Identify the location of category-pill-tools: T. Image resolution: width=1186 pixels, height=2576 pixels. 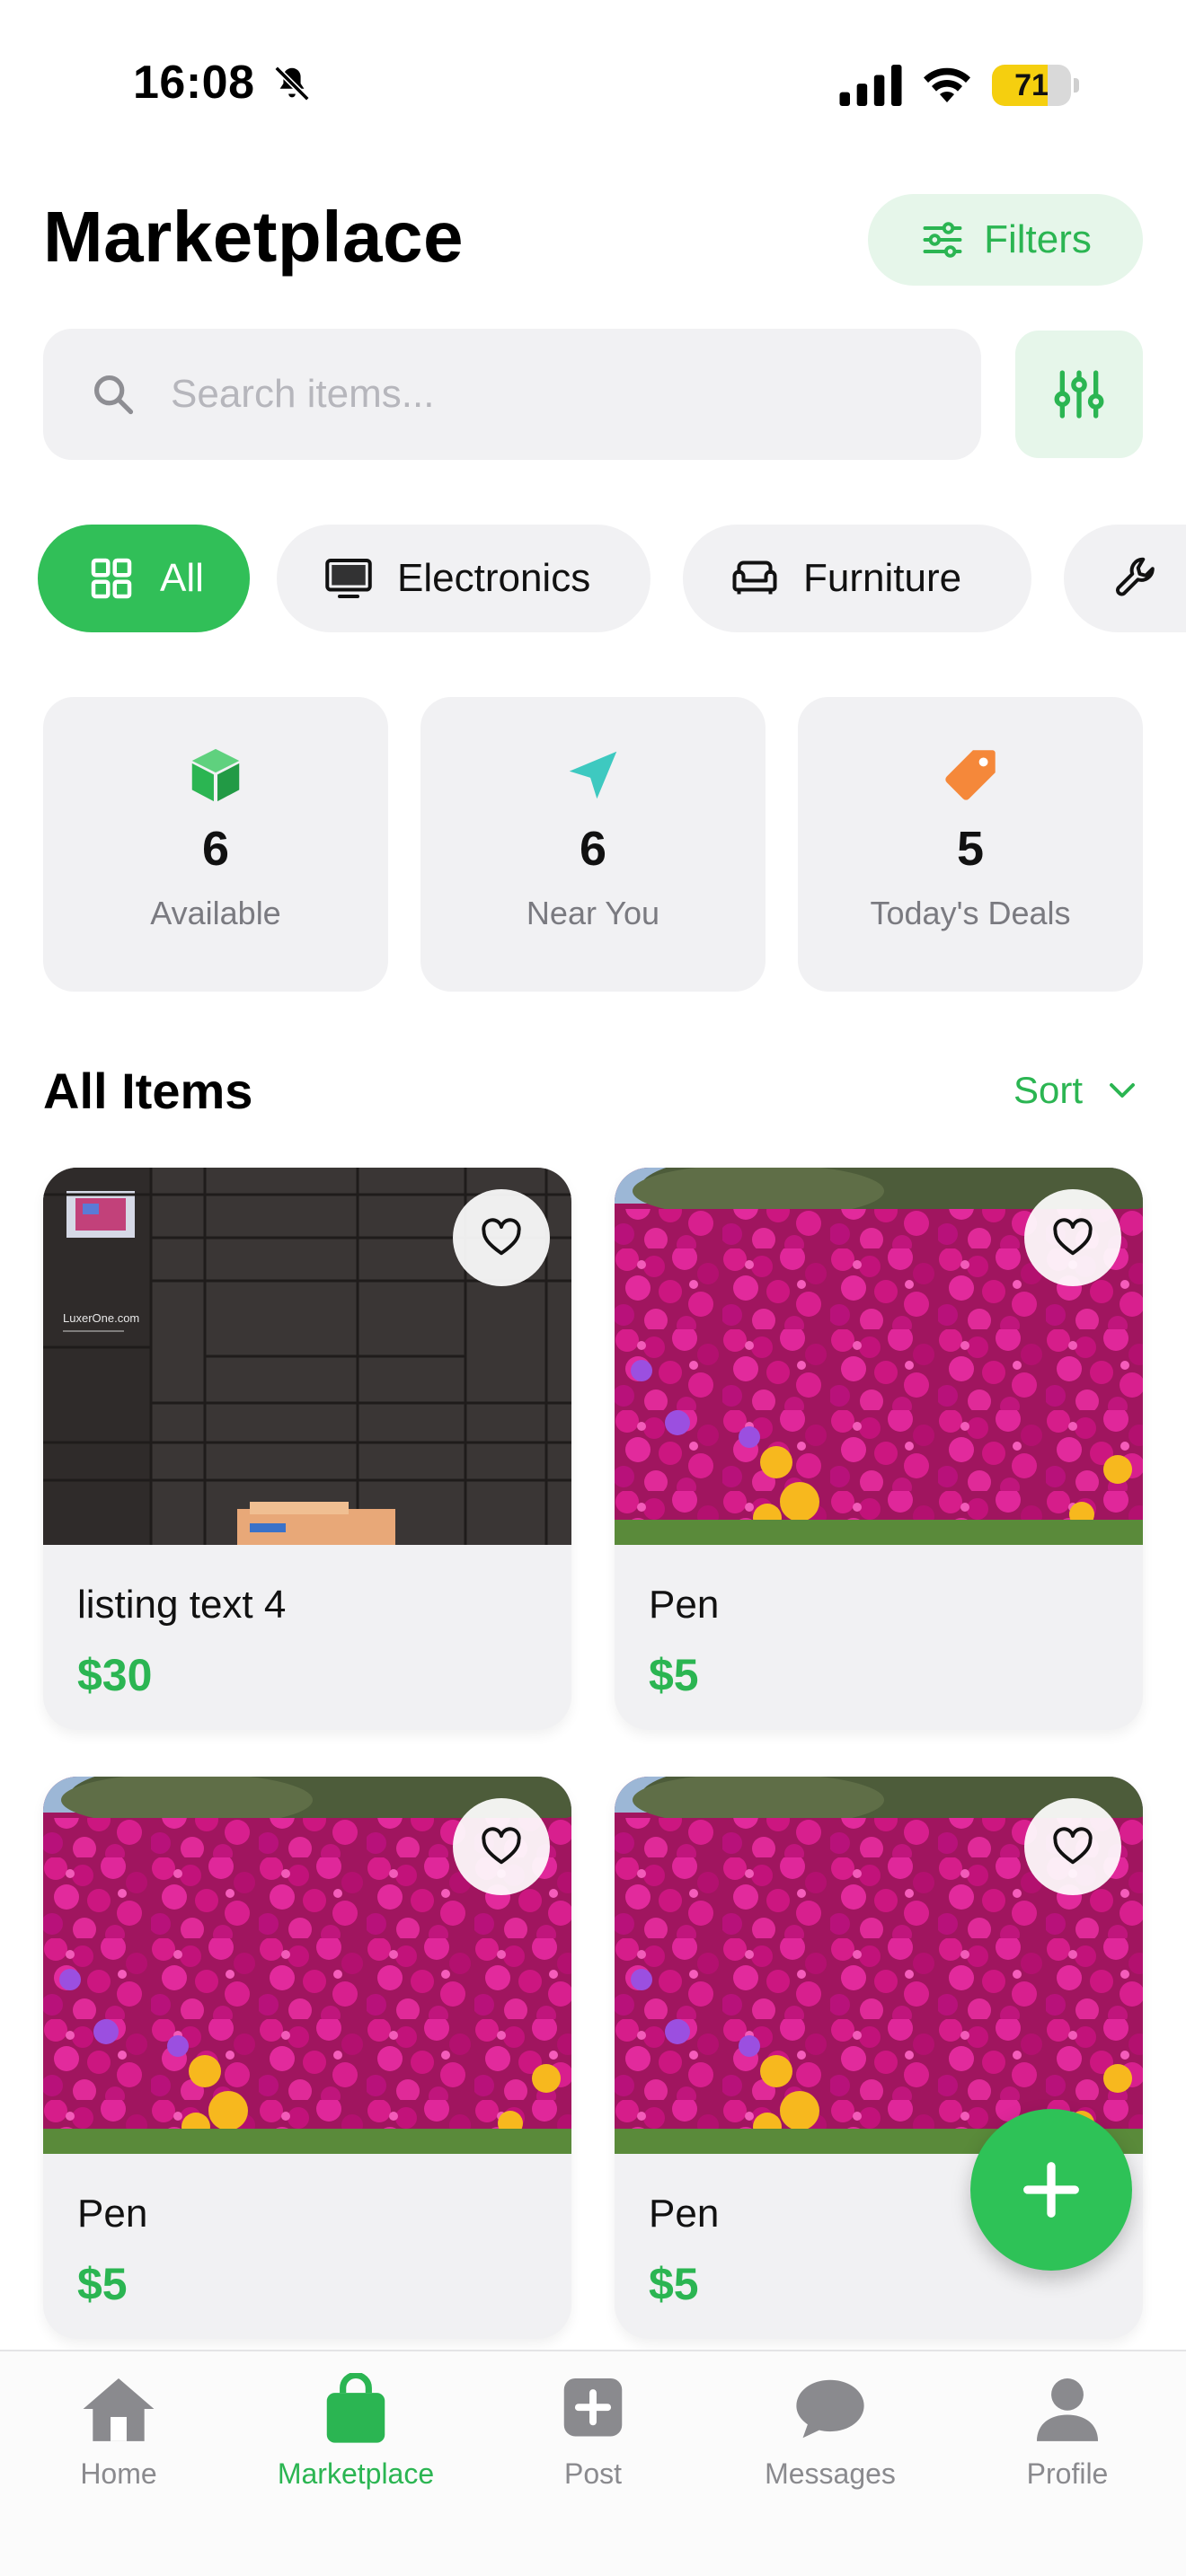
(1125, 578).